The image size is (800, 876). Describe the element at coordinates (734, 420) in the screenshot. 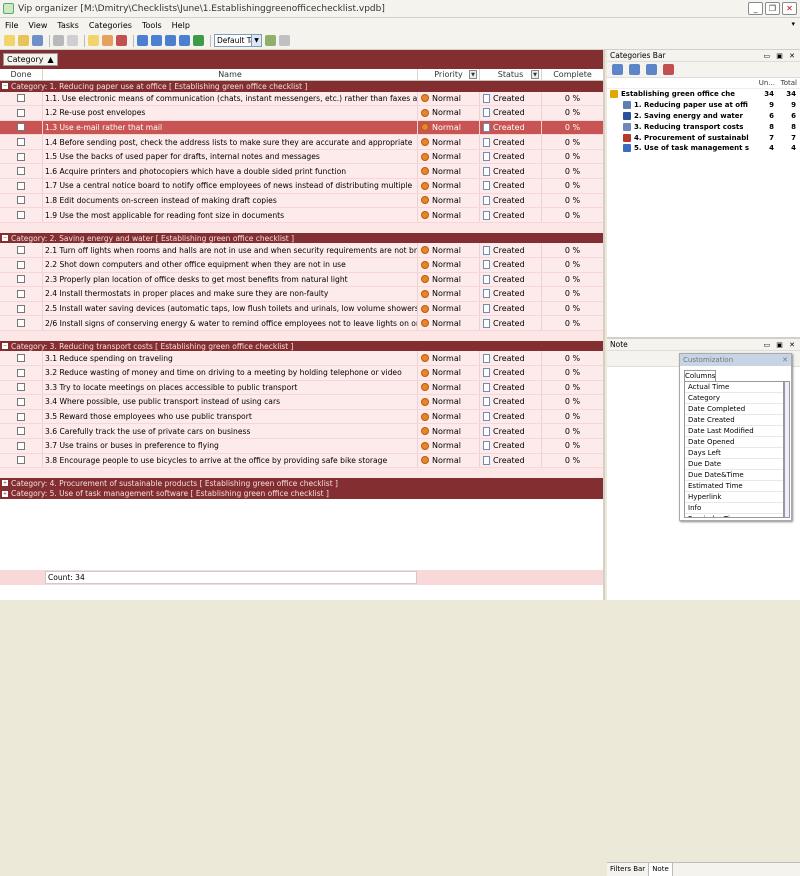

I see `column-option: Date Created` at that location.